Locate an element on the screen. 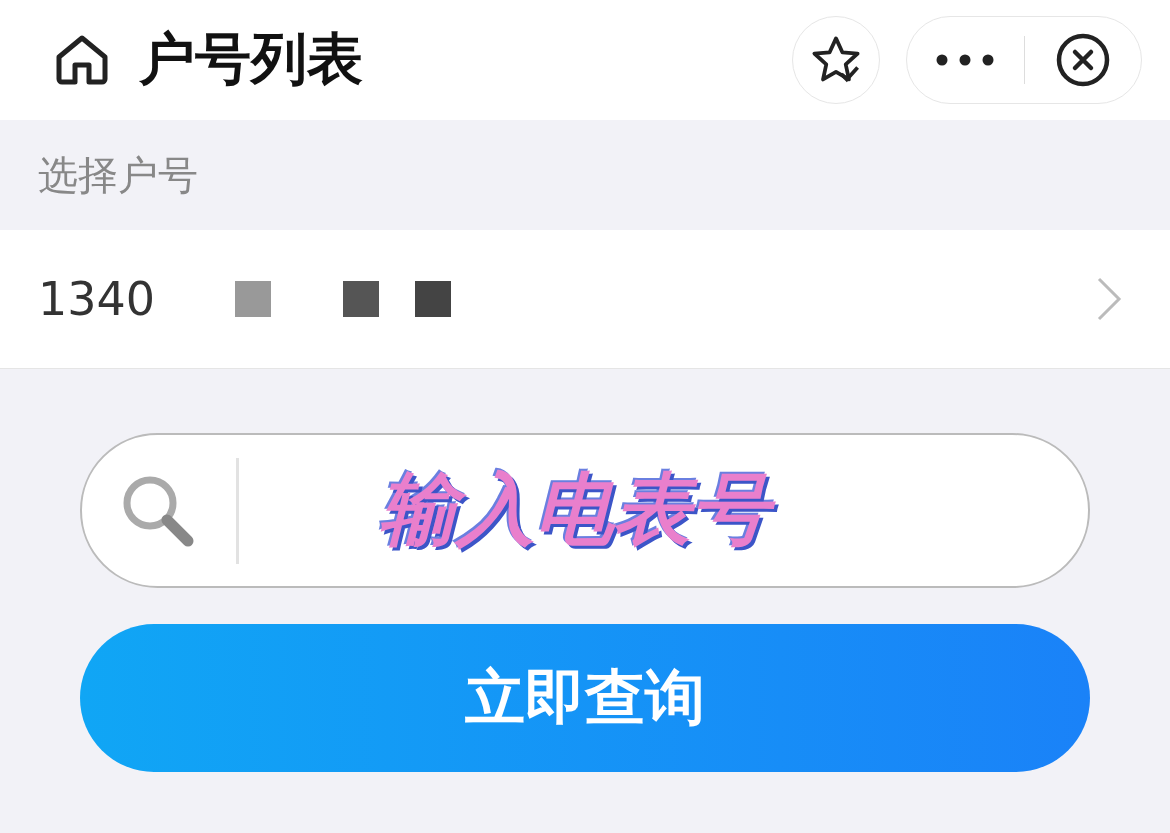 The width and height of the screenshot is (1170, 833). home-icon is located at coordinates (82, 60).